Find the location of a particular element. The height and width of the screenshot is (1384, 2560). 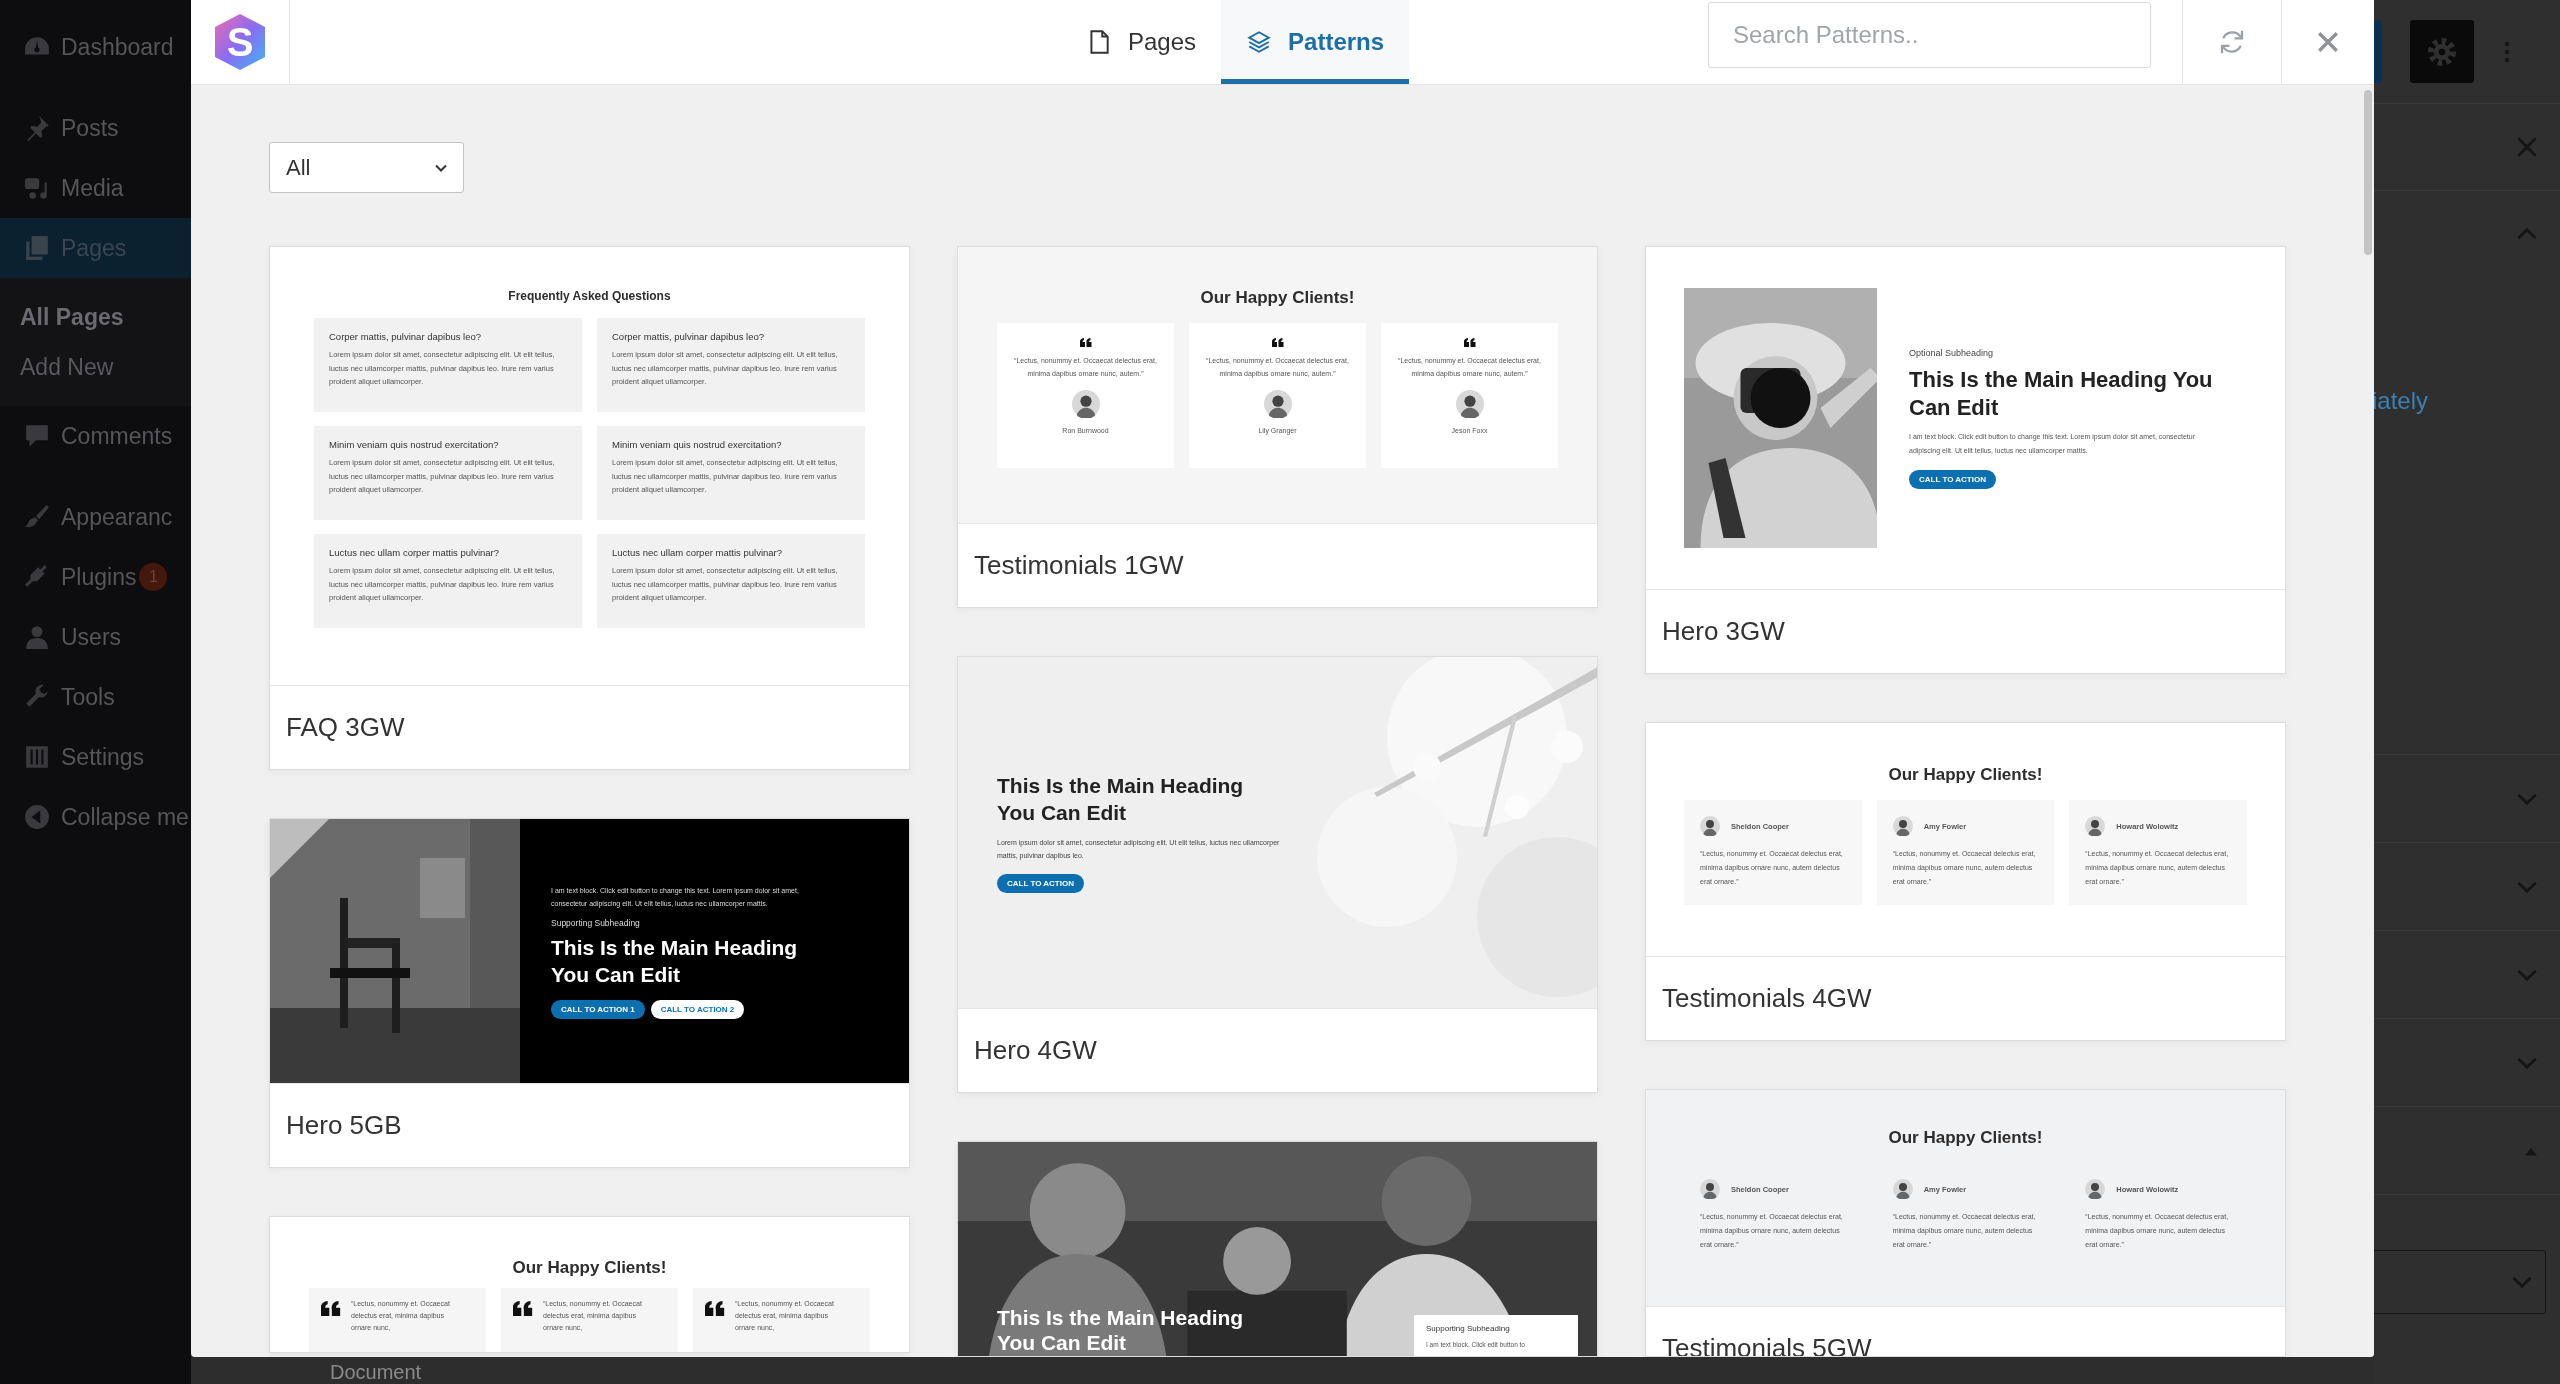

user-icon is located at coordinates (37, 637).